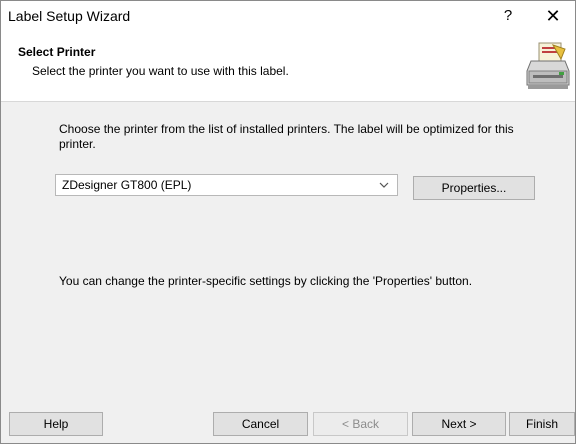  What do you see at coordinates (384, 185) in the screenshot?
I see `chevron-down-icon` at bounding box center [384, 185].